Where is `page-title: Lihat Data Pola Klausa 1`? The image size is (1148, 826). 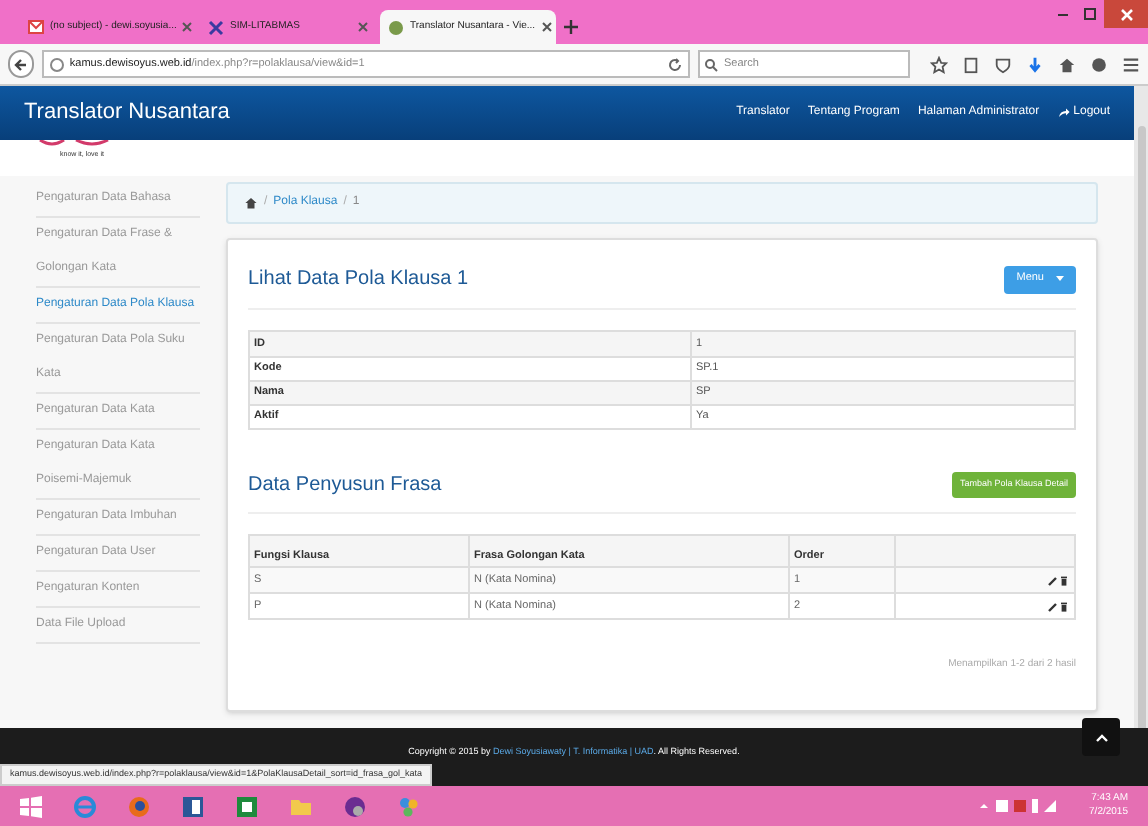
page-title: Lihat Data Pola Klausa 1 is located at coordinates (359, 280).